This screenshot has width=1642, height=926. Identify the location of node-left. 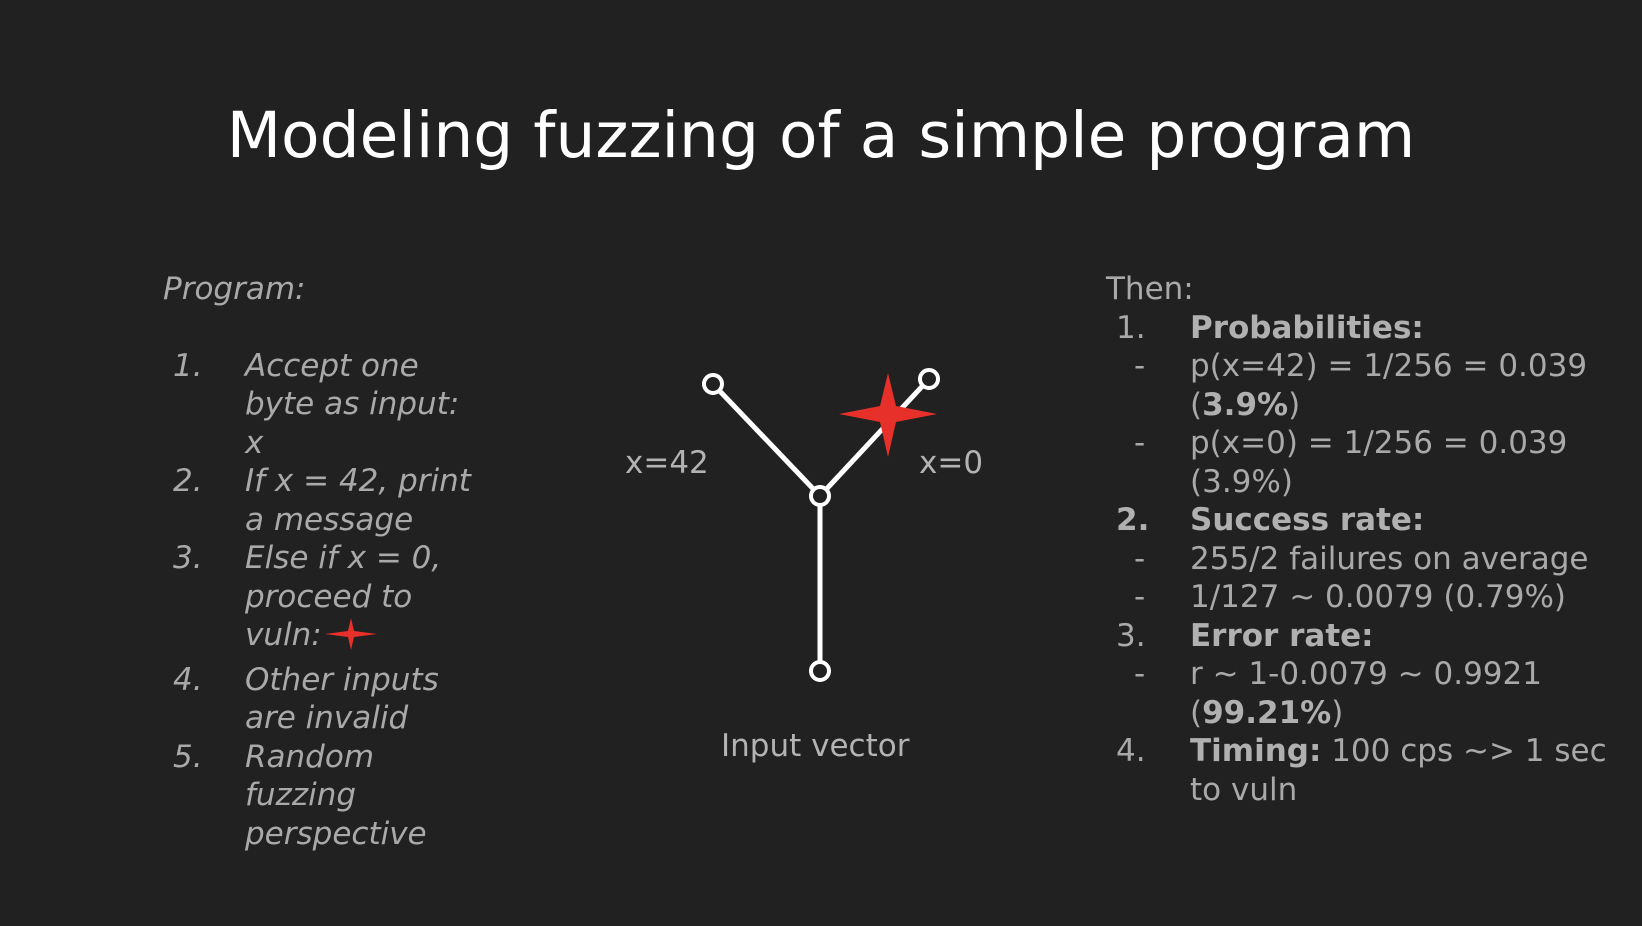
(713, 384).